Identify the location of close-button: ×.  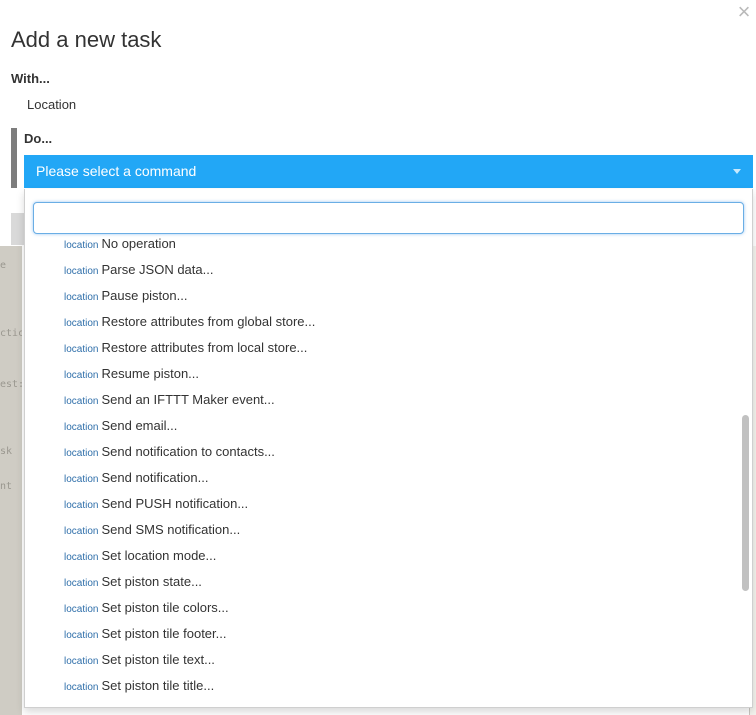
(744, 12).